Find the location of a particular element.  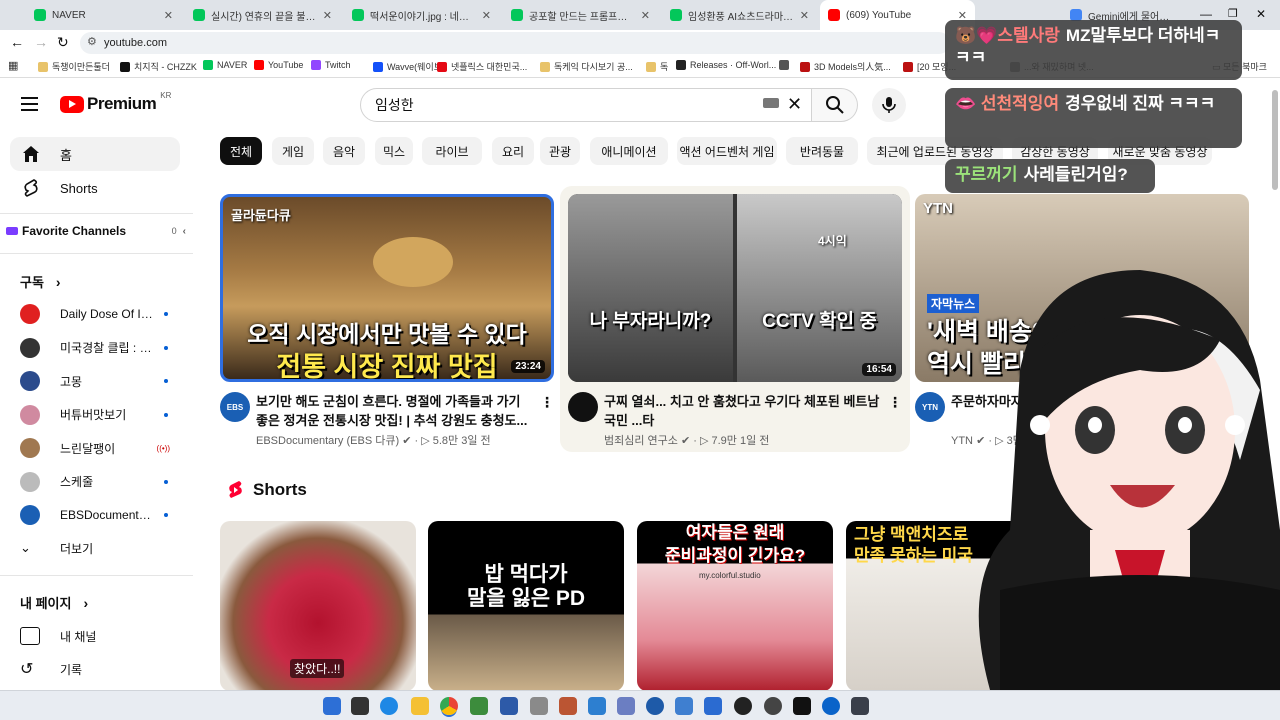

menu-icon is located at coordinates (29, 104).